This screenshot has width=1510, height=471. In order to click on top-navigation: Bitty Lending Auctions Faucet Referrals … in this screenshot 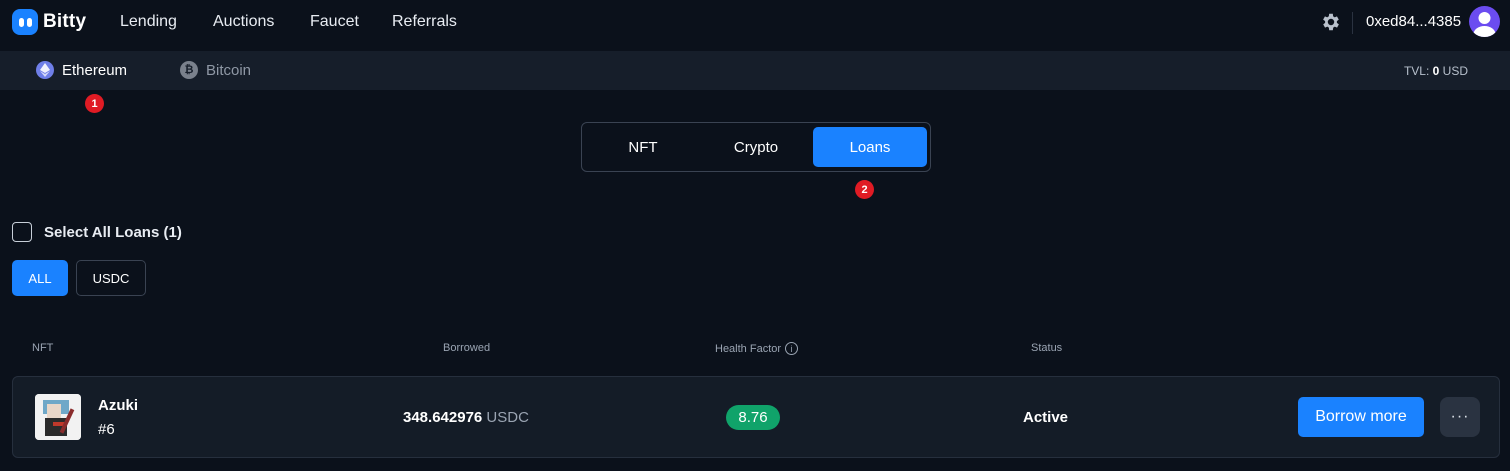, I will do `click(755, 23)`.